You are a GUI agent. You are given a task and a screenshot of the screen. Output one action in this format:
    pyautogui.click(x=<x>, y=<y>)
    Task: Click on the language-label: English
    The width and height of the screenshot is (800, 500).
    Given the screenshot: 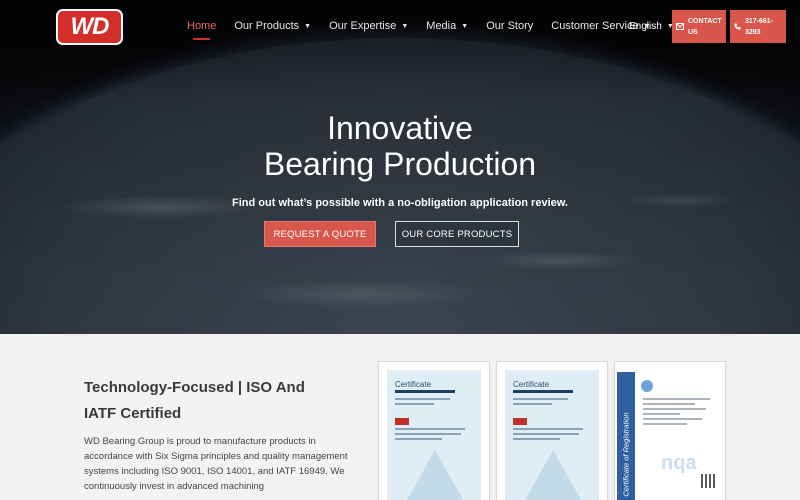 What is the action you would take?
    pyautogui.click(x=645, y=26)
    